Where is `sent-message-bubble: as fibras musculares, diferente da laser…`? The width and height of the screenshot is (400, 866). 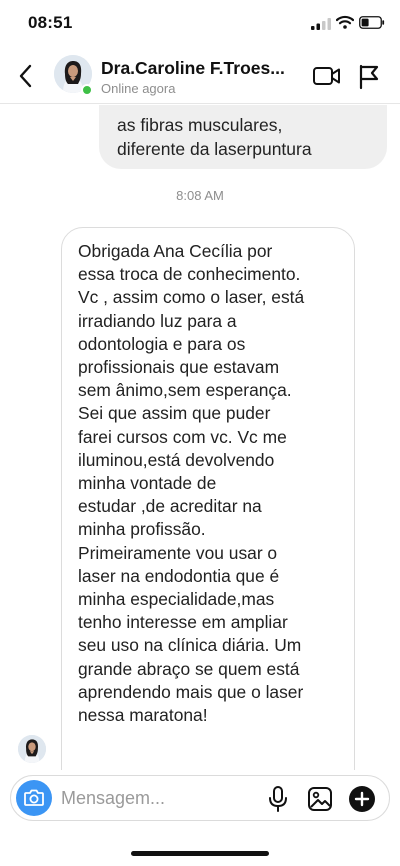
sent-message-bubble: as fibras musculares, diferente da laser… is located at coordinates (243, 137).